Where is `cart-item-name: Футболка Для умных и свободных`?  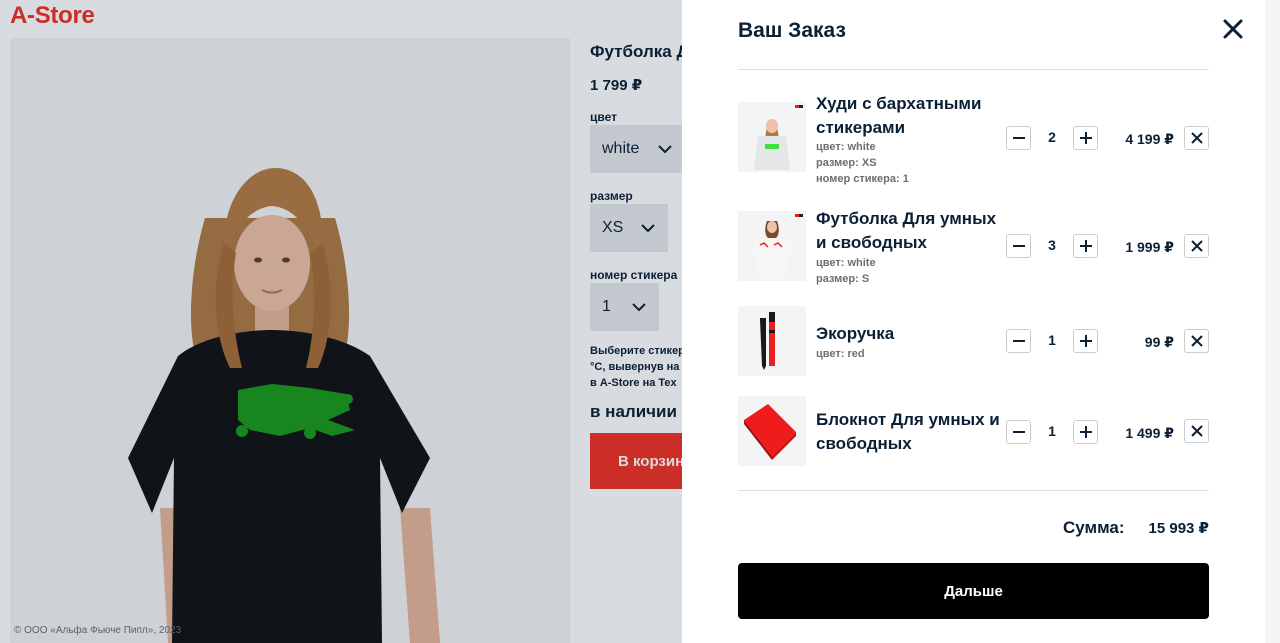
cart-item-name: Футболка Для умных и свободных is located at coordinates (908, 231).